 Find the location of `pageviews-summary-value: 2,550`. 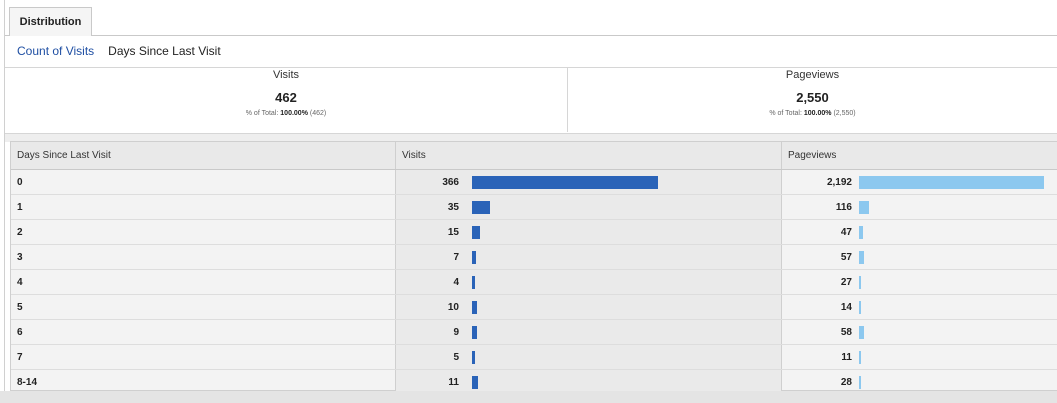

pageviews-summary-value: 2,550 is located at coordinates (812, 97).